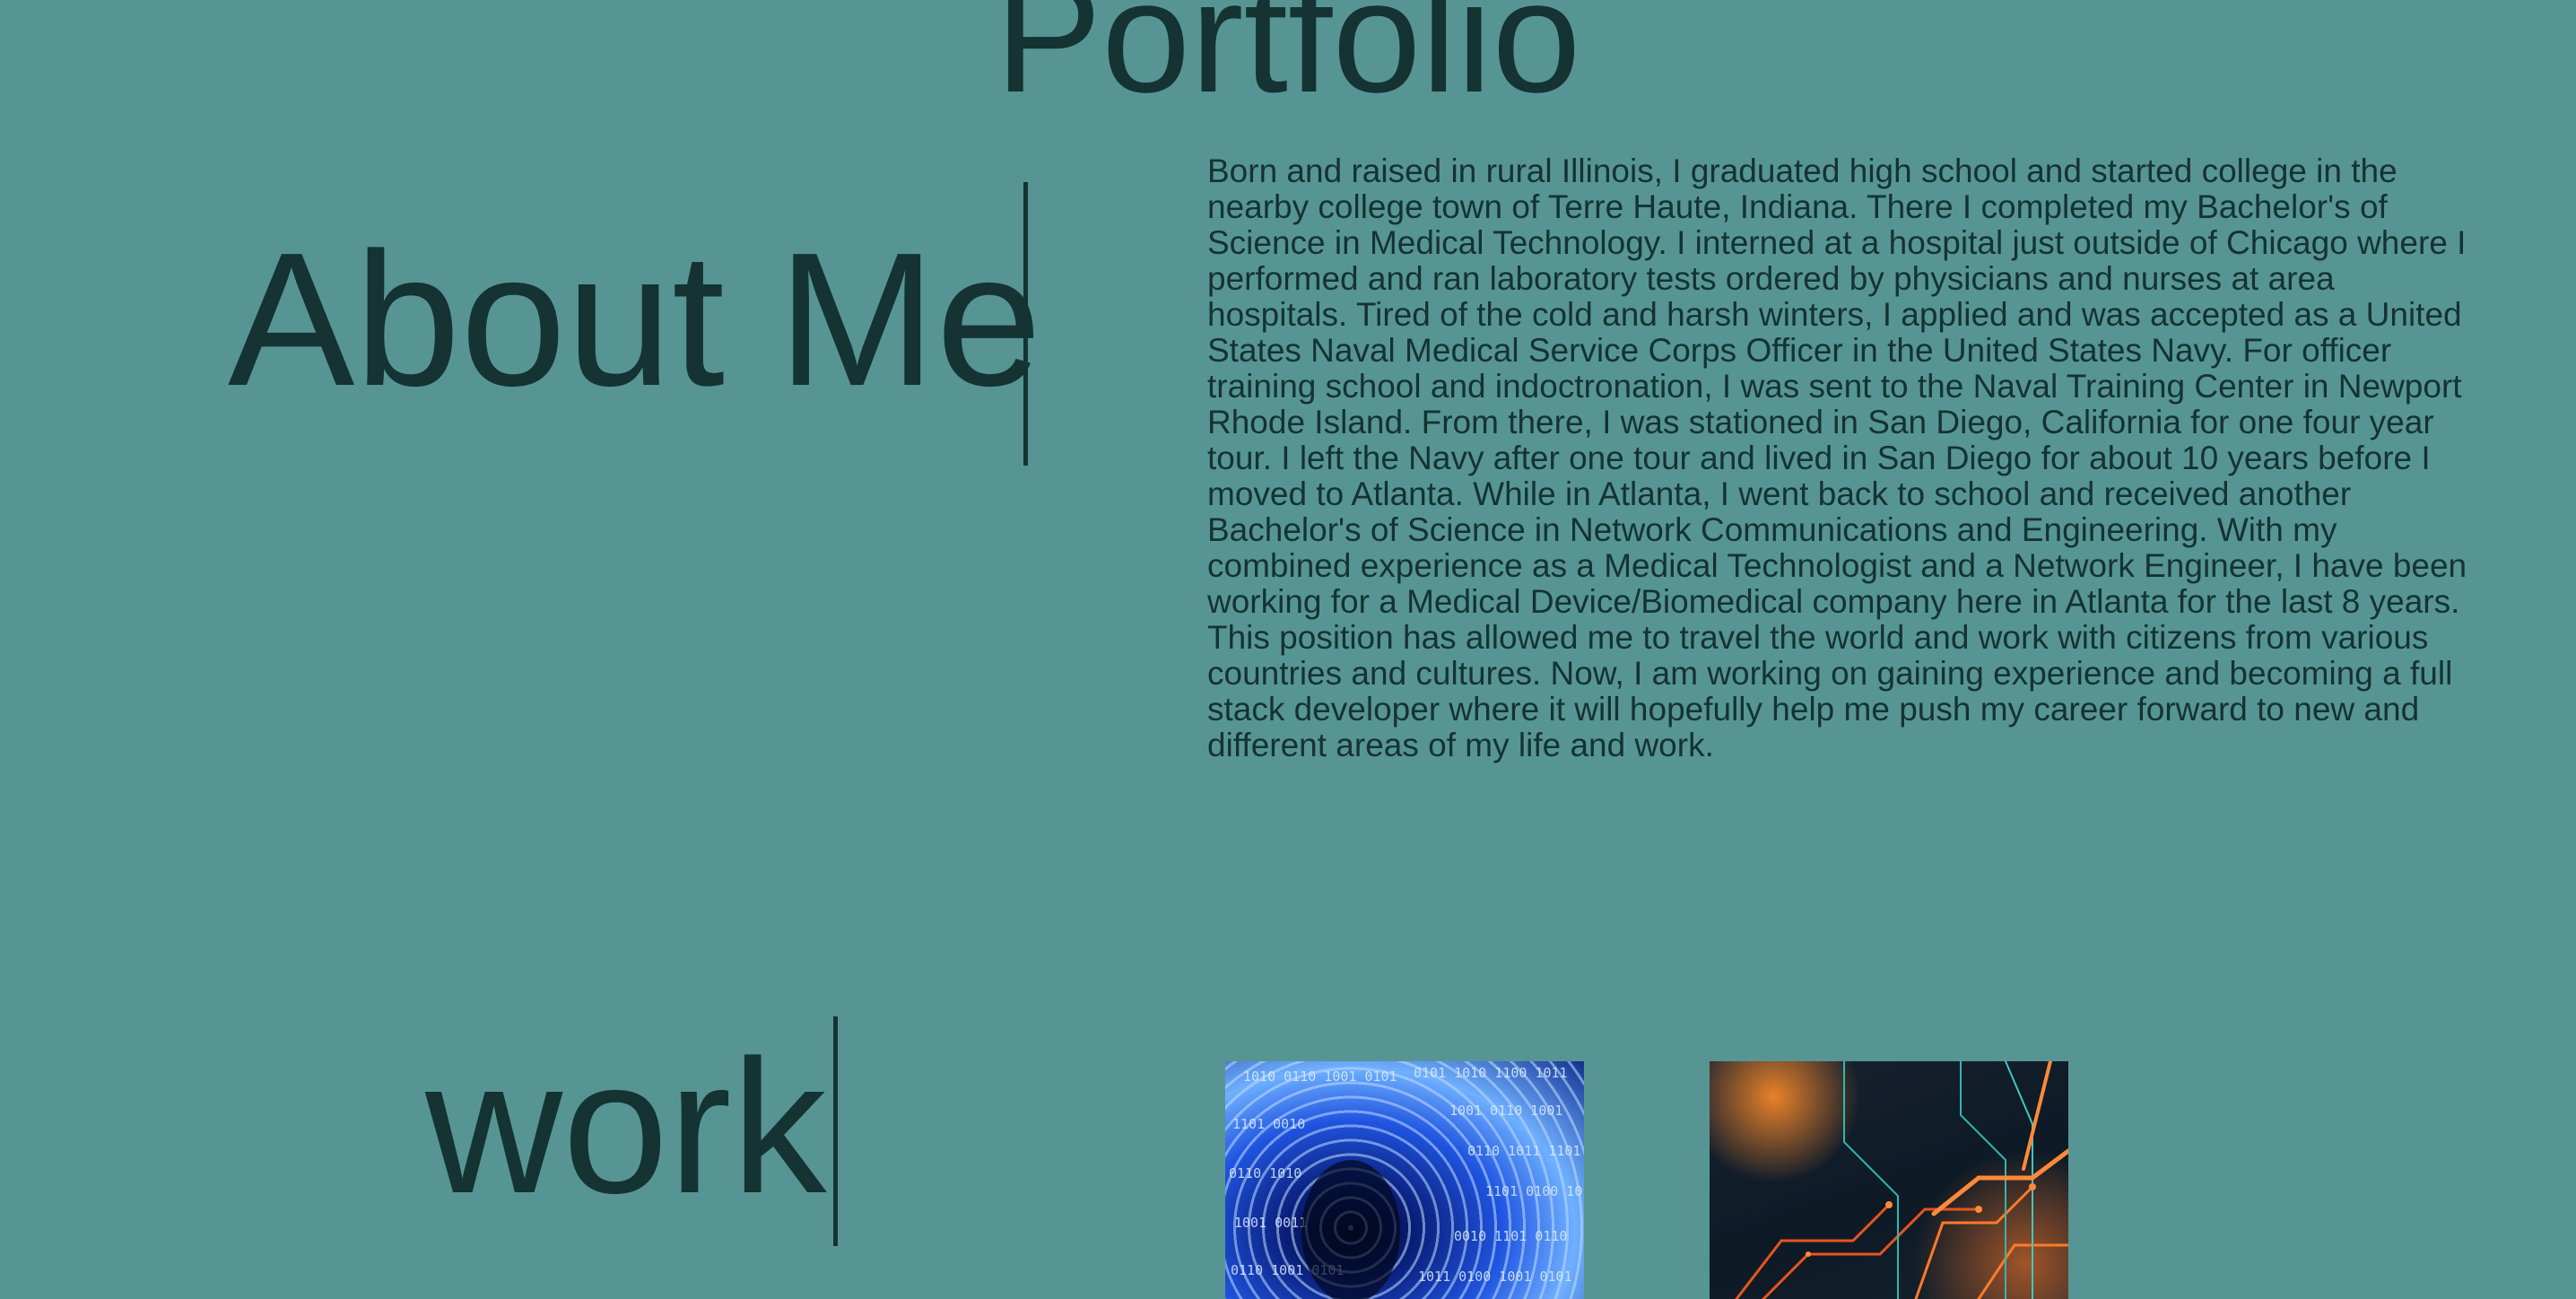 The image size is (2576, 1299). Describe the element at coordinates (626, 1126) in the screenshot. I see `work-heading: work` at that location.